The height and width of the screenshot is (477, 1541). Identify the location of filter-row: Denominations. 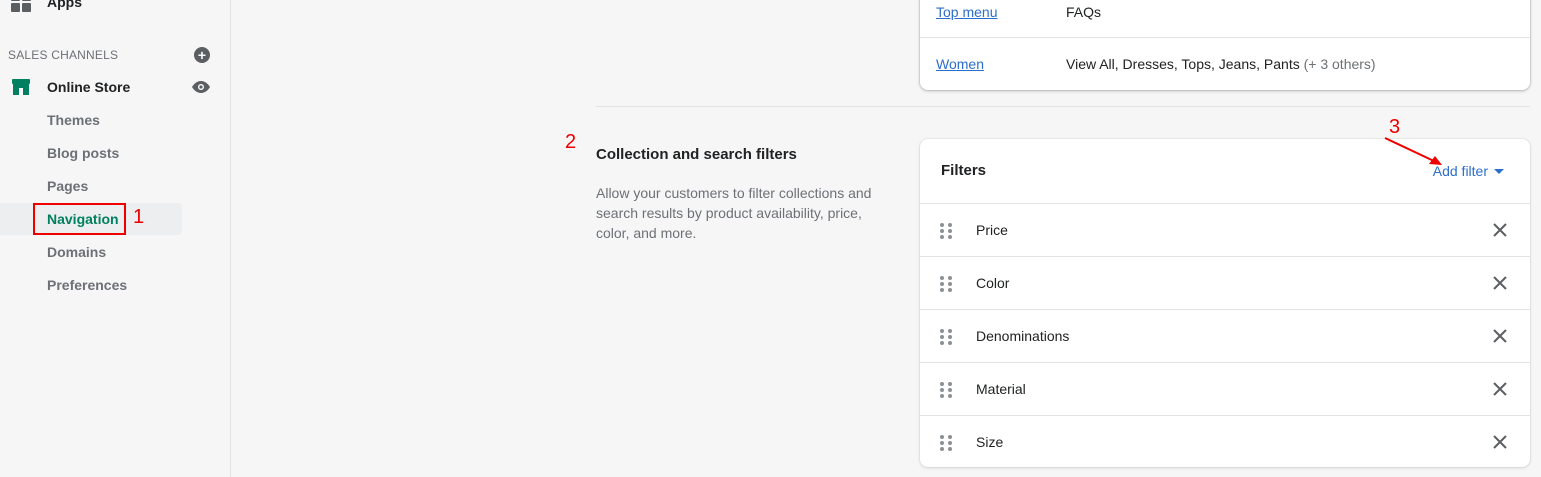
(1225, 336).